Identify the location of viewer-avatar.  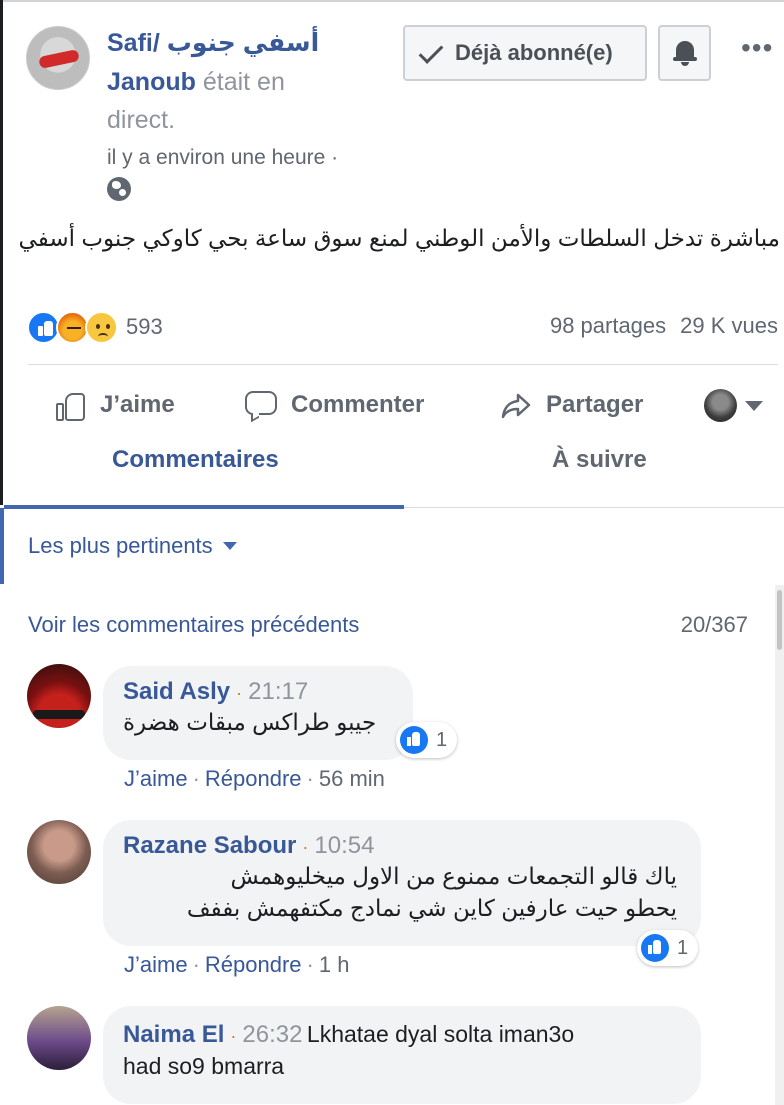
(720, 405).